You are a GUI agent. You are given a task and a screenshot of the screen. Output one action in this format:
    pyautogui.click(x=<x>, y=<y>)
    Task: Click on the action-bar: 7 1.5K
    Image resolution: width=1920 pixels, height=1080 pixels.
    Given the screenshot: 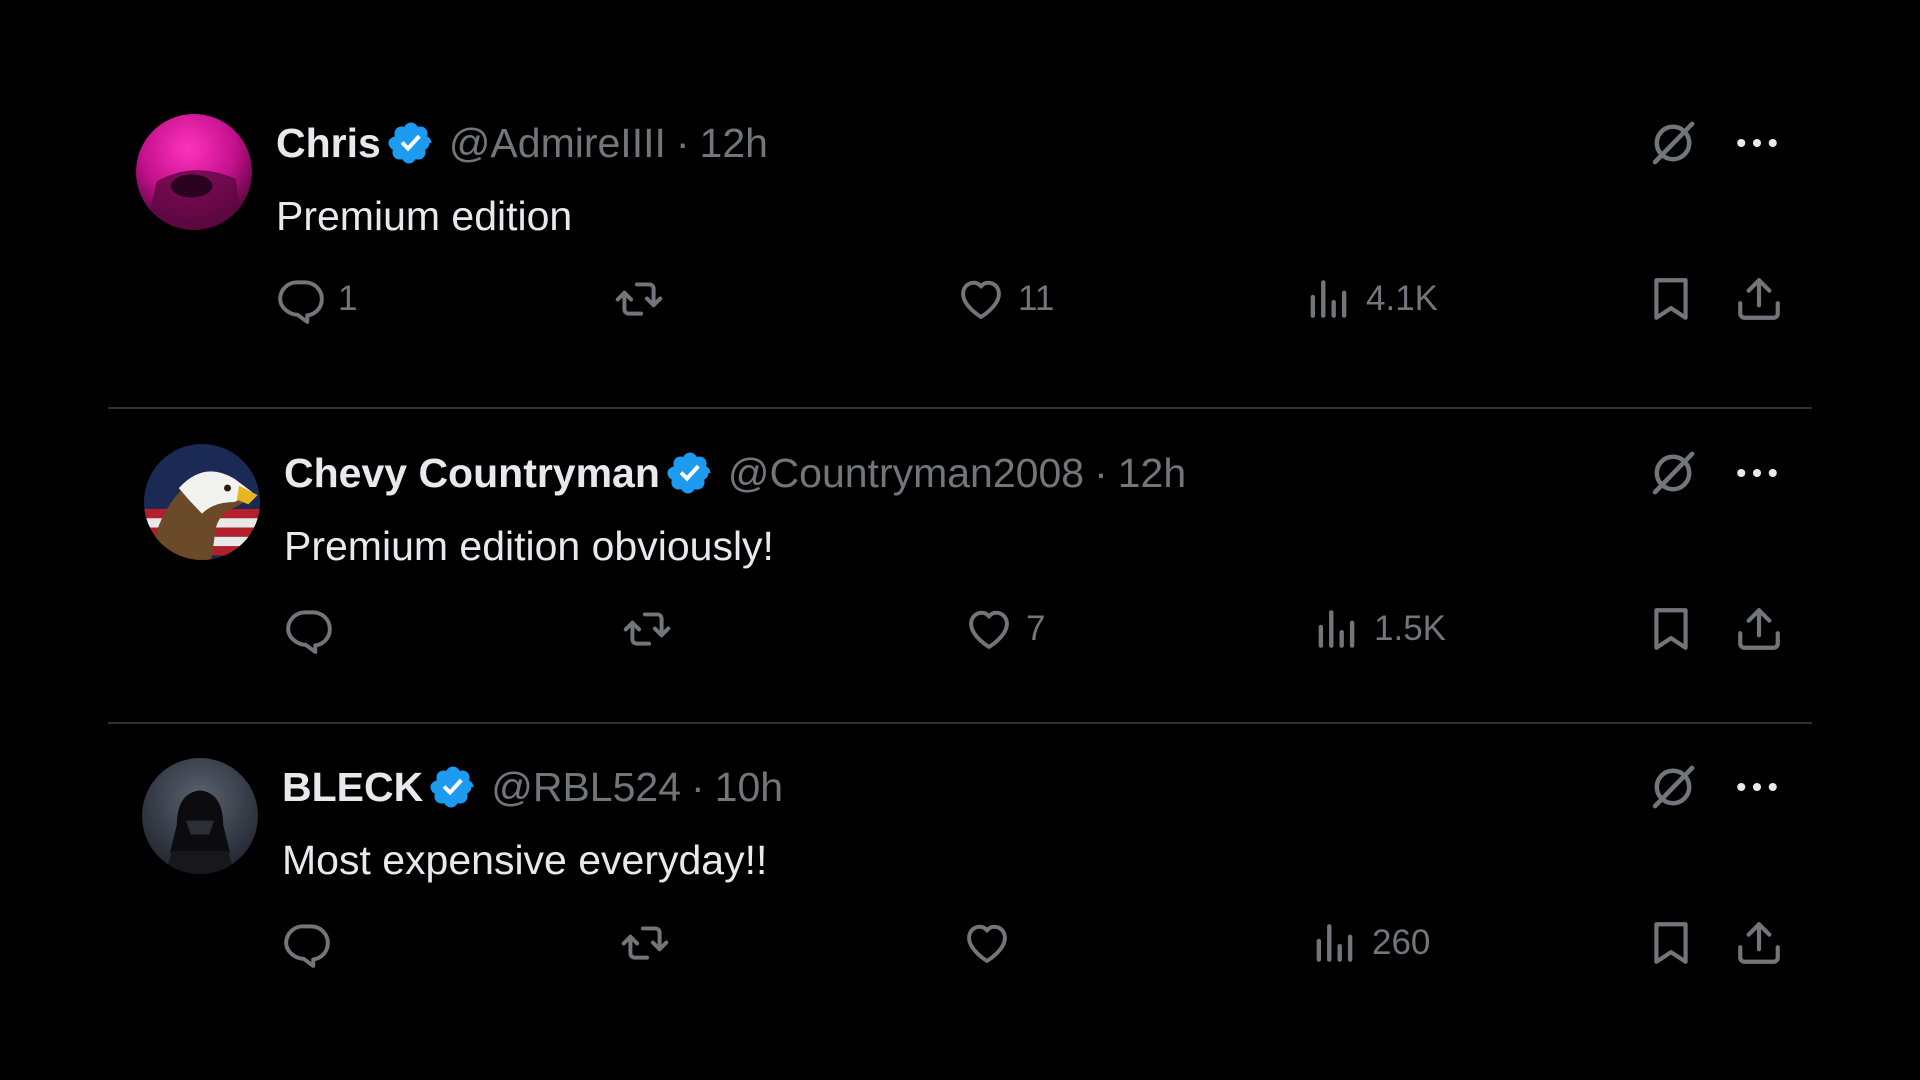 What is the action you would take?
    pyautogui.click(x=1034, y=629)
    